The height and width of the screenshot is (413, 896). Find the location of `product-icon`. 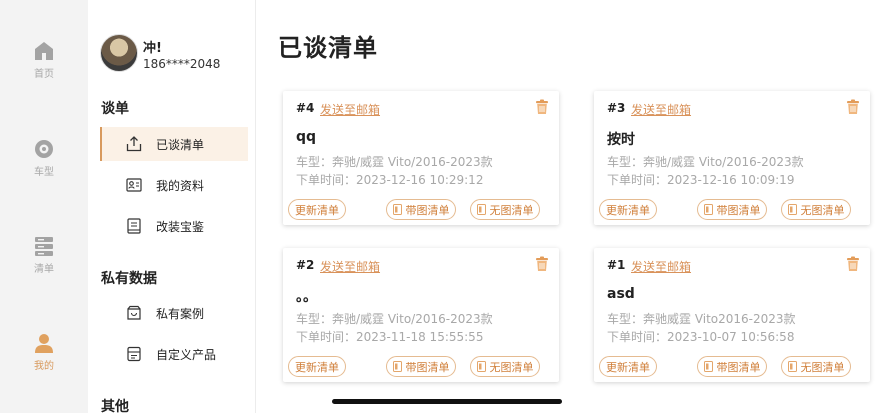

product-icon is located at coordinates (134, 354).